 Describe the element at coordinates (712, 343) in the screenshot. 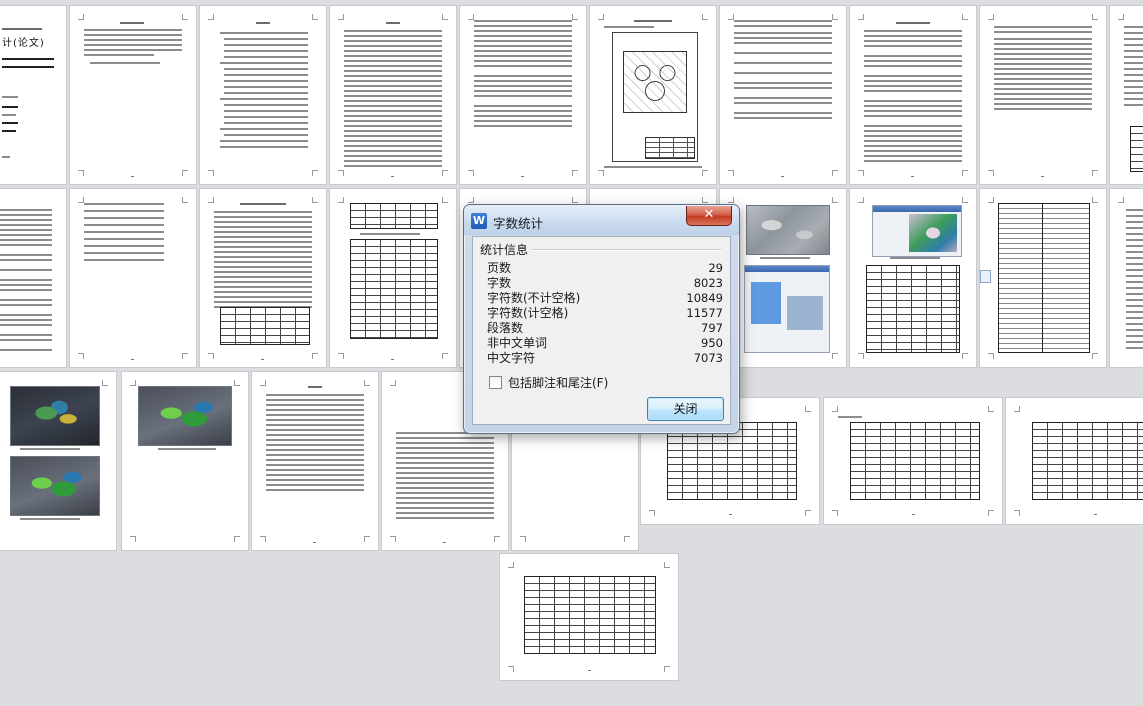

I see `stat-value: 950` at that location.